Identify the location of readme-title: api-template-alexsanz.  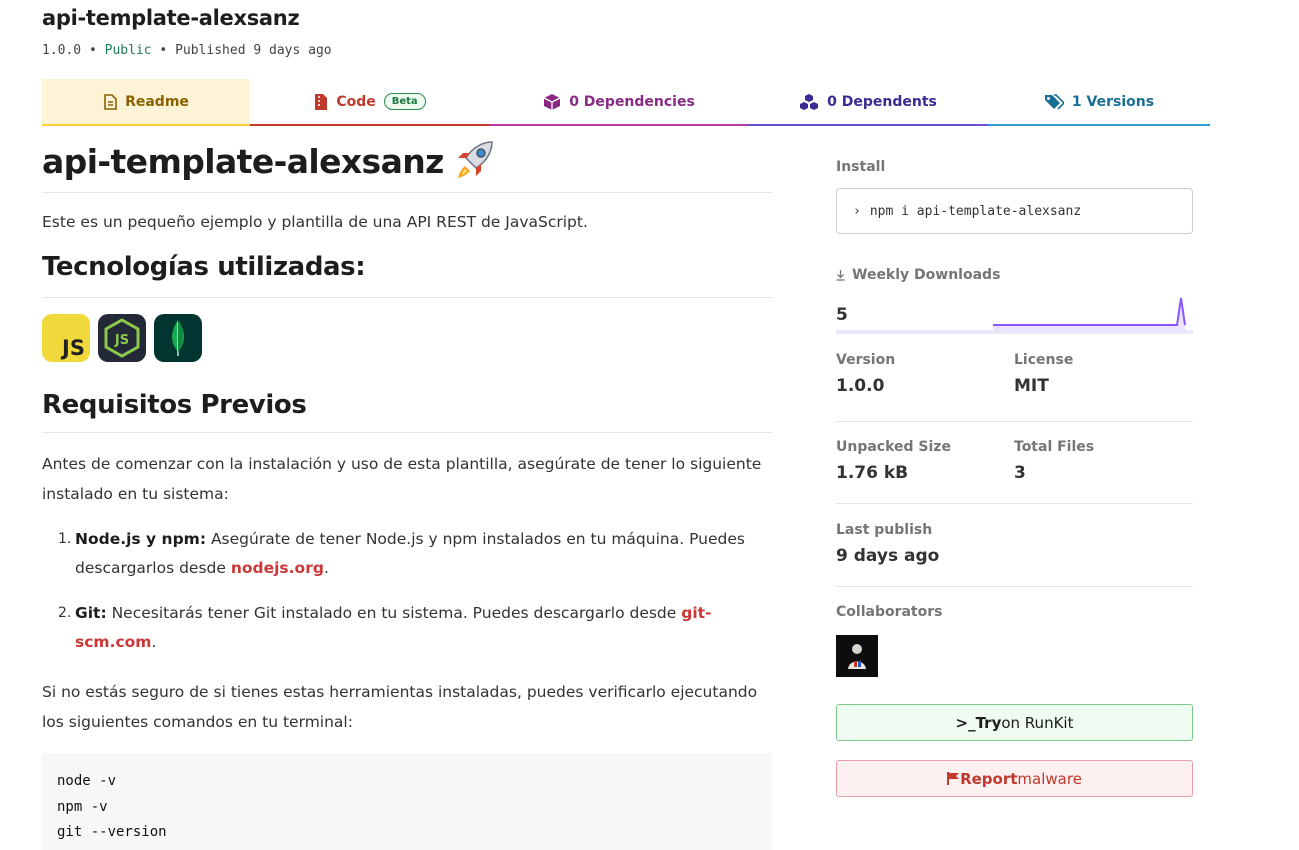
(407, 165).